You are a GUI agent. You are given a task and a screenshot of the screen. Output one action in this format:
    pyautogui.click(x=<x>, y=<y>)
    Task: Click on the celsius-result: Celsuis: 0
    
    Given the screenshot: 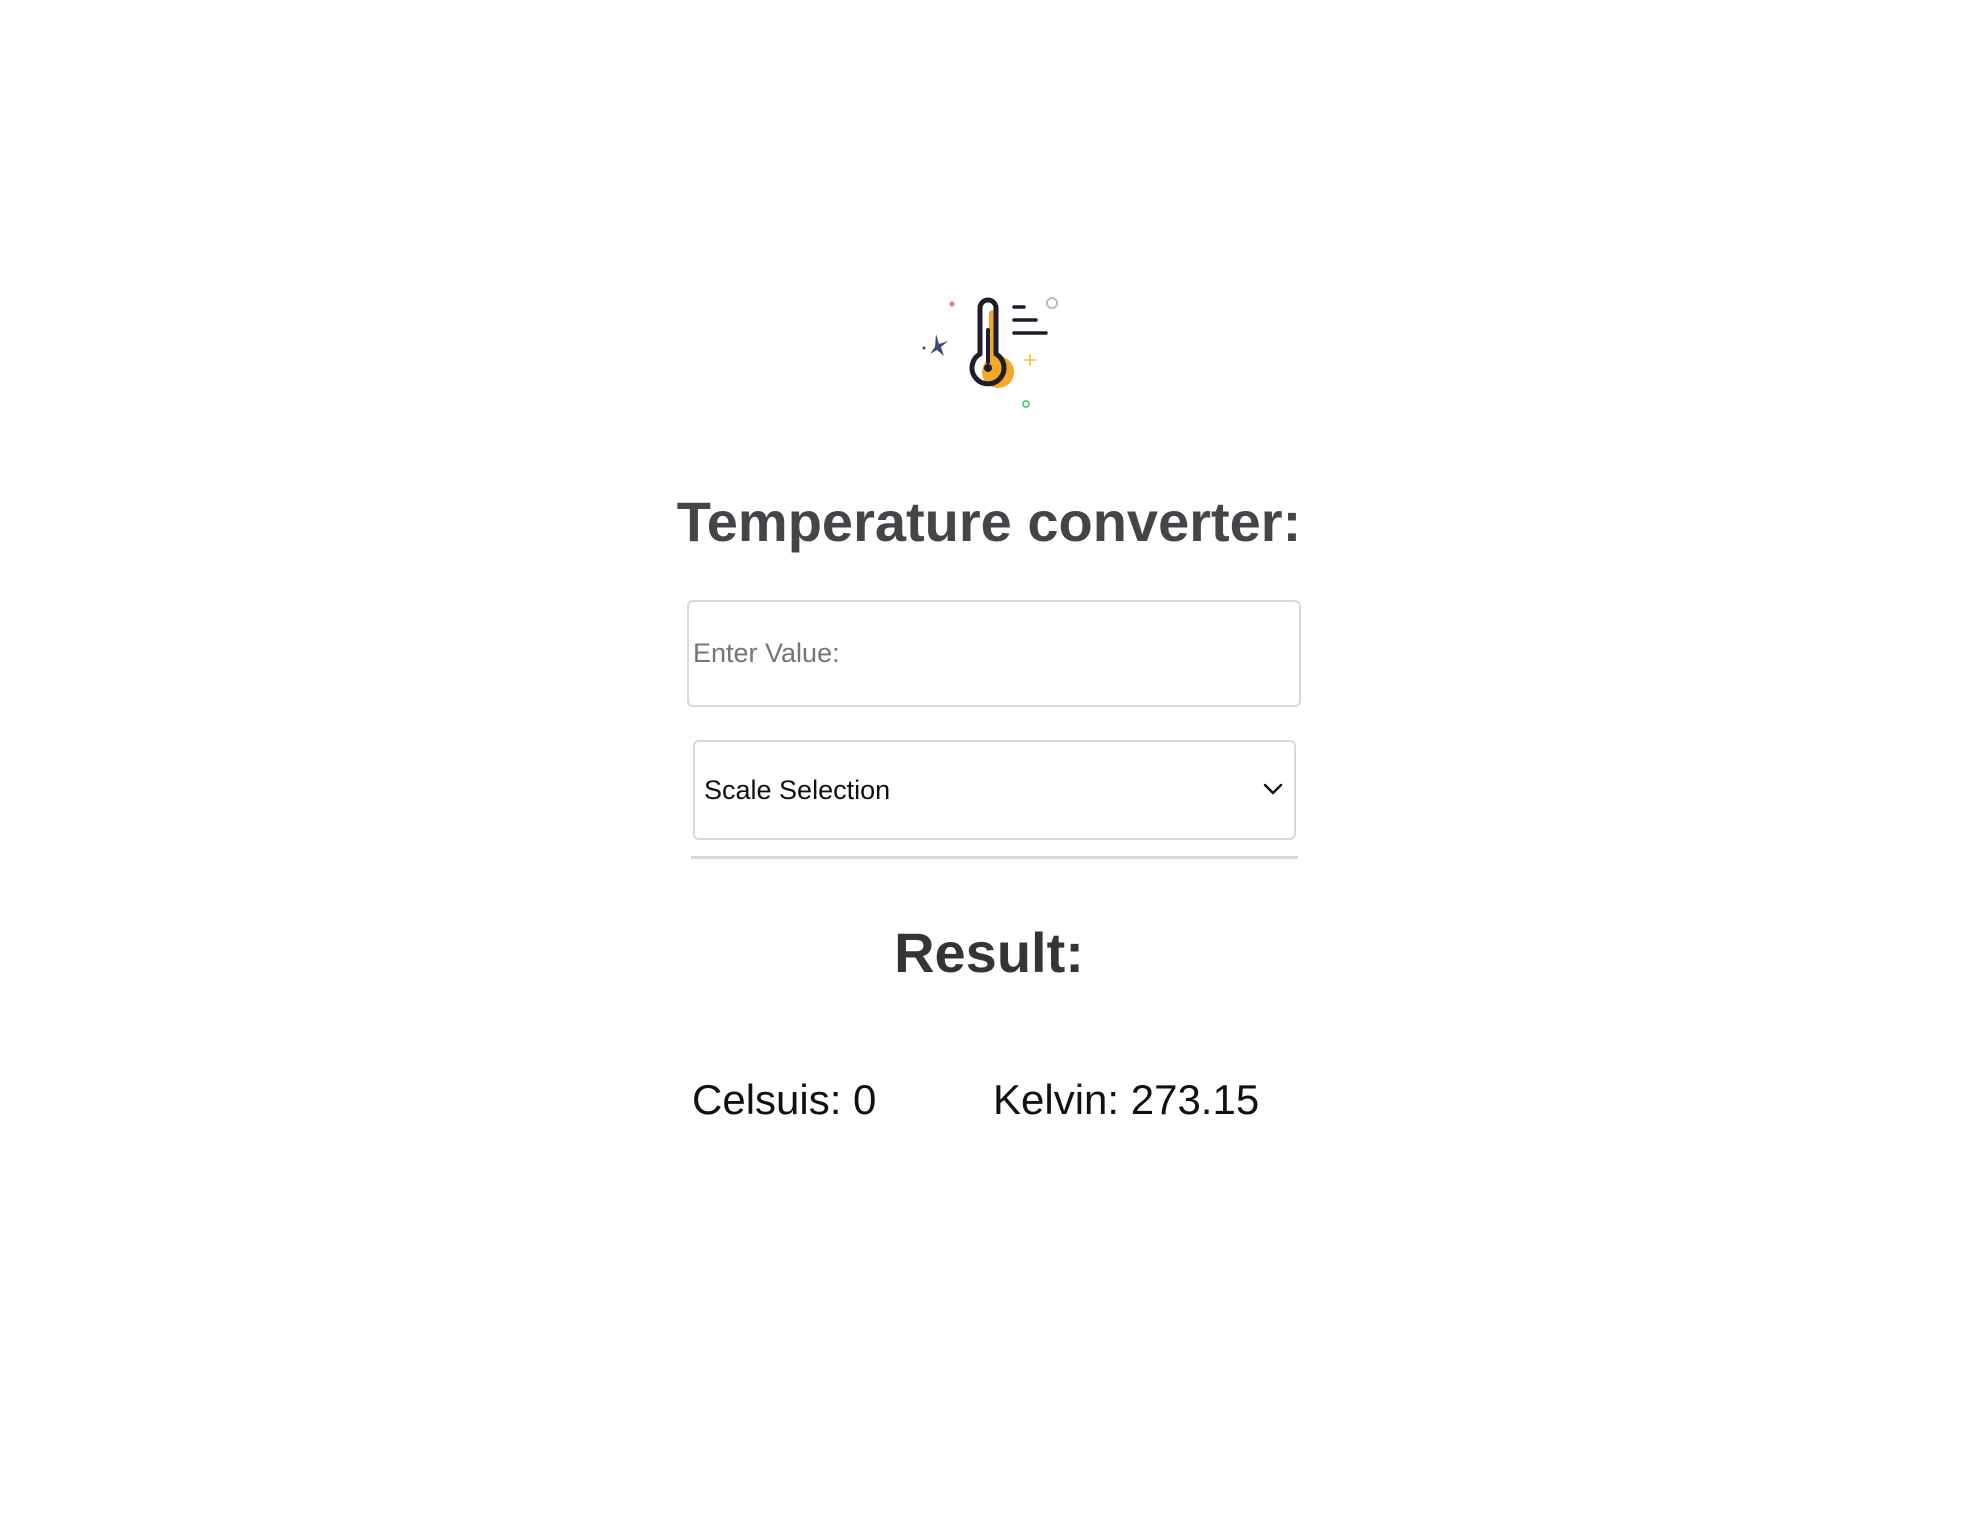 What is the action you would take?
    pyautogui.click(x=784, y=1099)
    